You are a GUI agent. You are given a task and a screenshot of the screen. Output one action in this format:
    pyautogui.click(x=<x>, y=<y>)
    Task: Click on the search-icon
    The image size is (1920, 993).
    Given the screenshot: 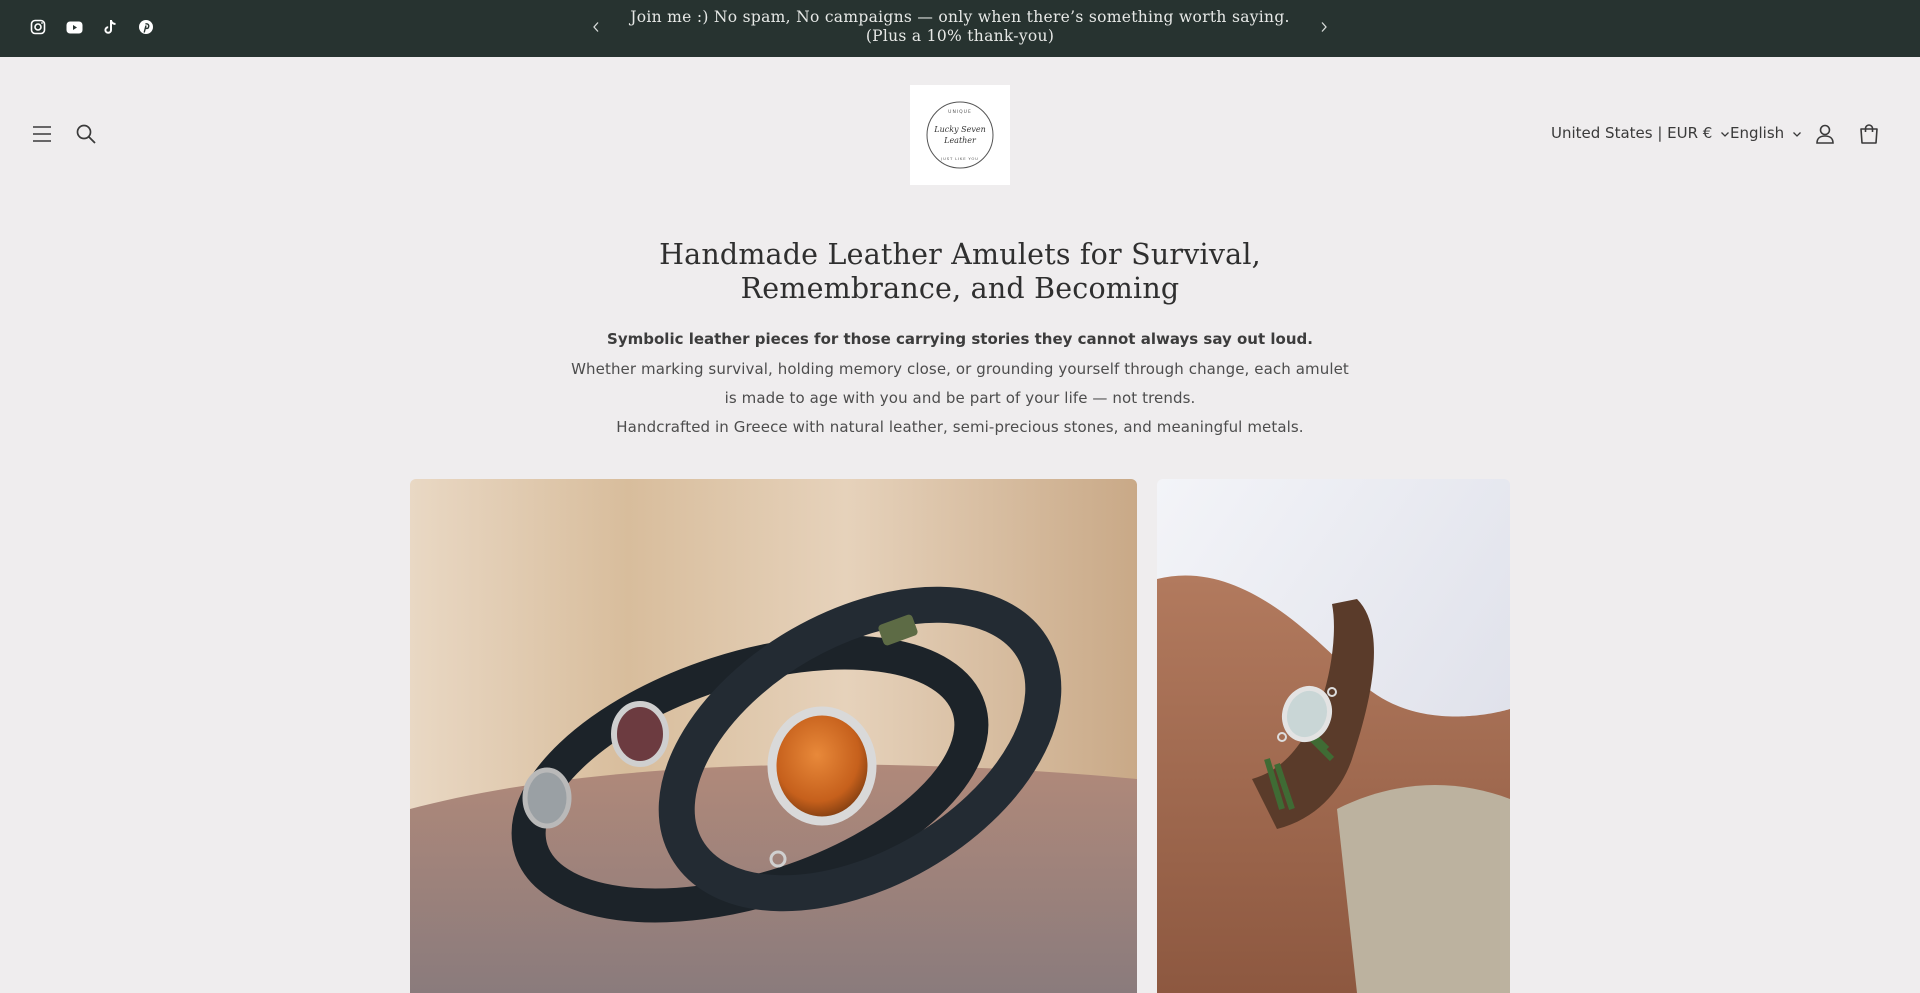 What is the action you would take?
    pyautogui.click(x=86, y=134)
    